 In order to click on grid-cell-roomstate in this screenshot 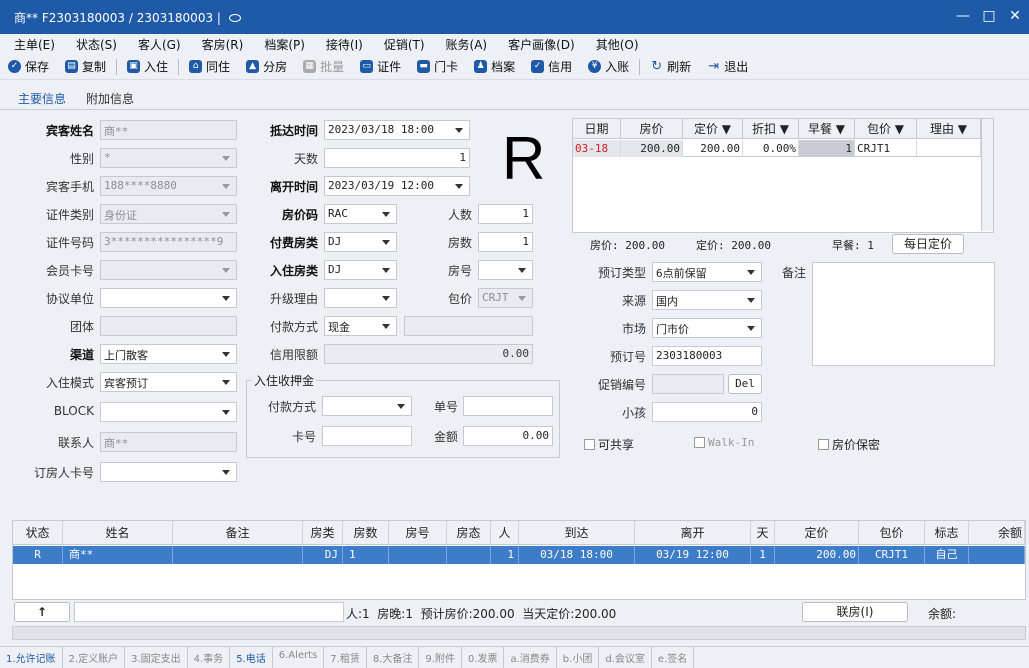, I will do `click(469, 555)`.